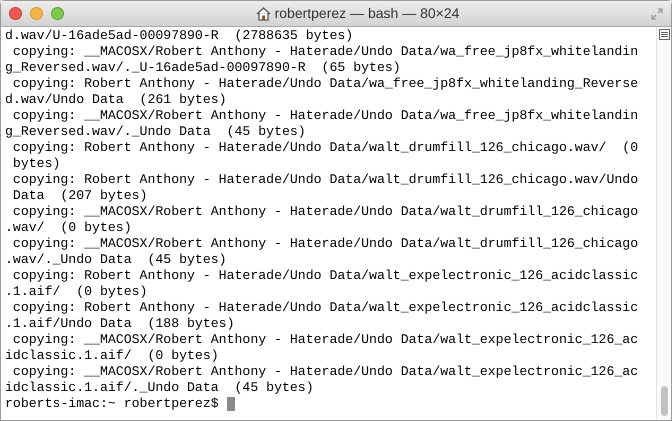 This screenshot has width=672, height=421. I want to click on output-line: .1.aif/Undo Data (188 bytes), so click(119, 324).